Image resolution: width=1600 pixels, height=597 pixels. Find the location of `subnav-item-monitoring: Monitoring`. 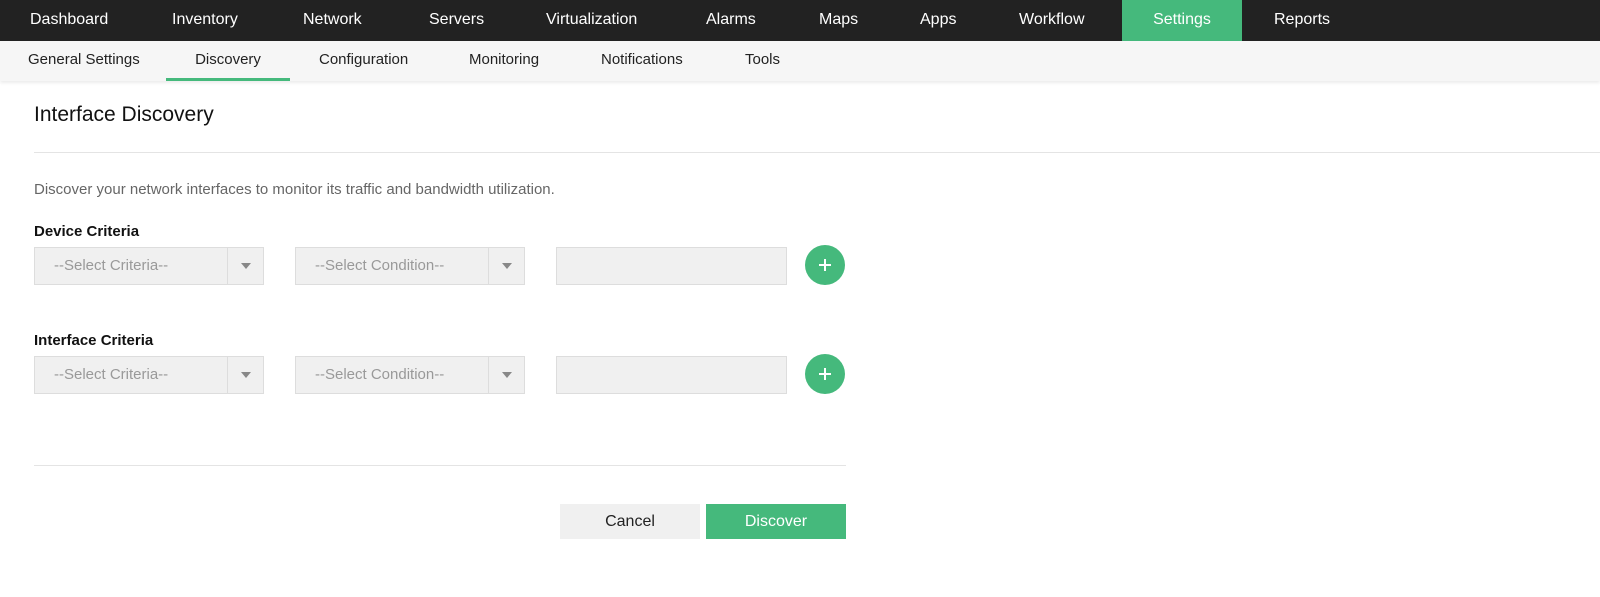

subnav-item-monitoring: Monitoring is located at coordinates (504, 61).